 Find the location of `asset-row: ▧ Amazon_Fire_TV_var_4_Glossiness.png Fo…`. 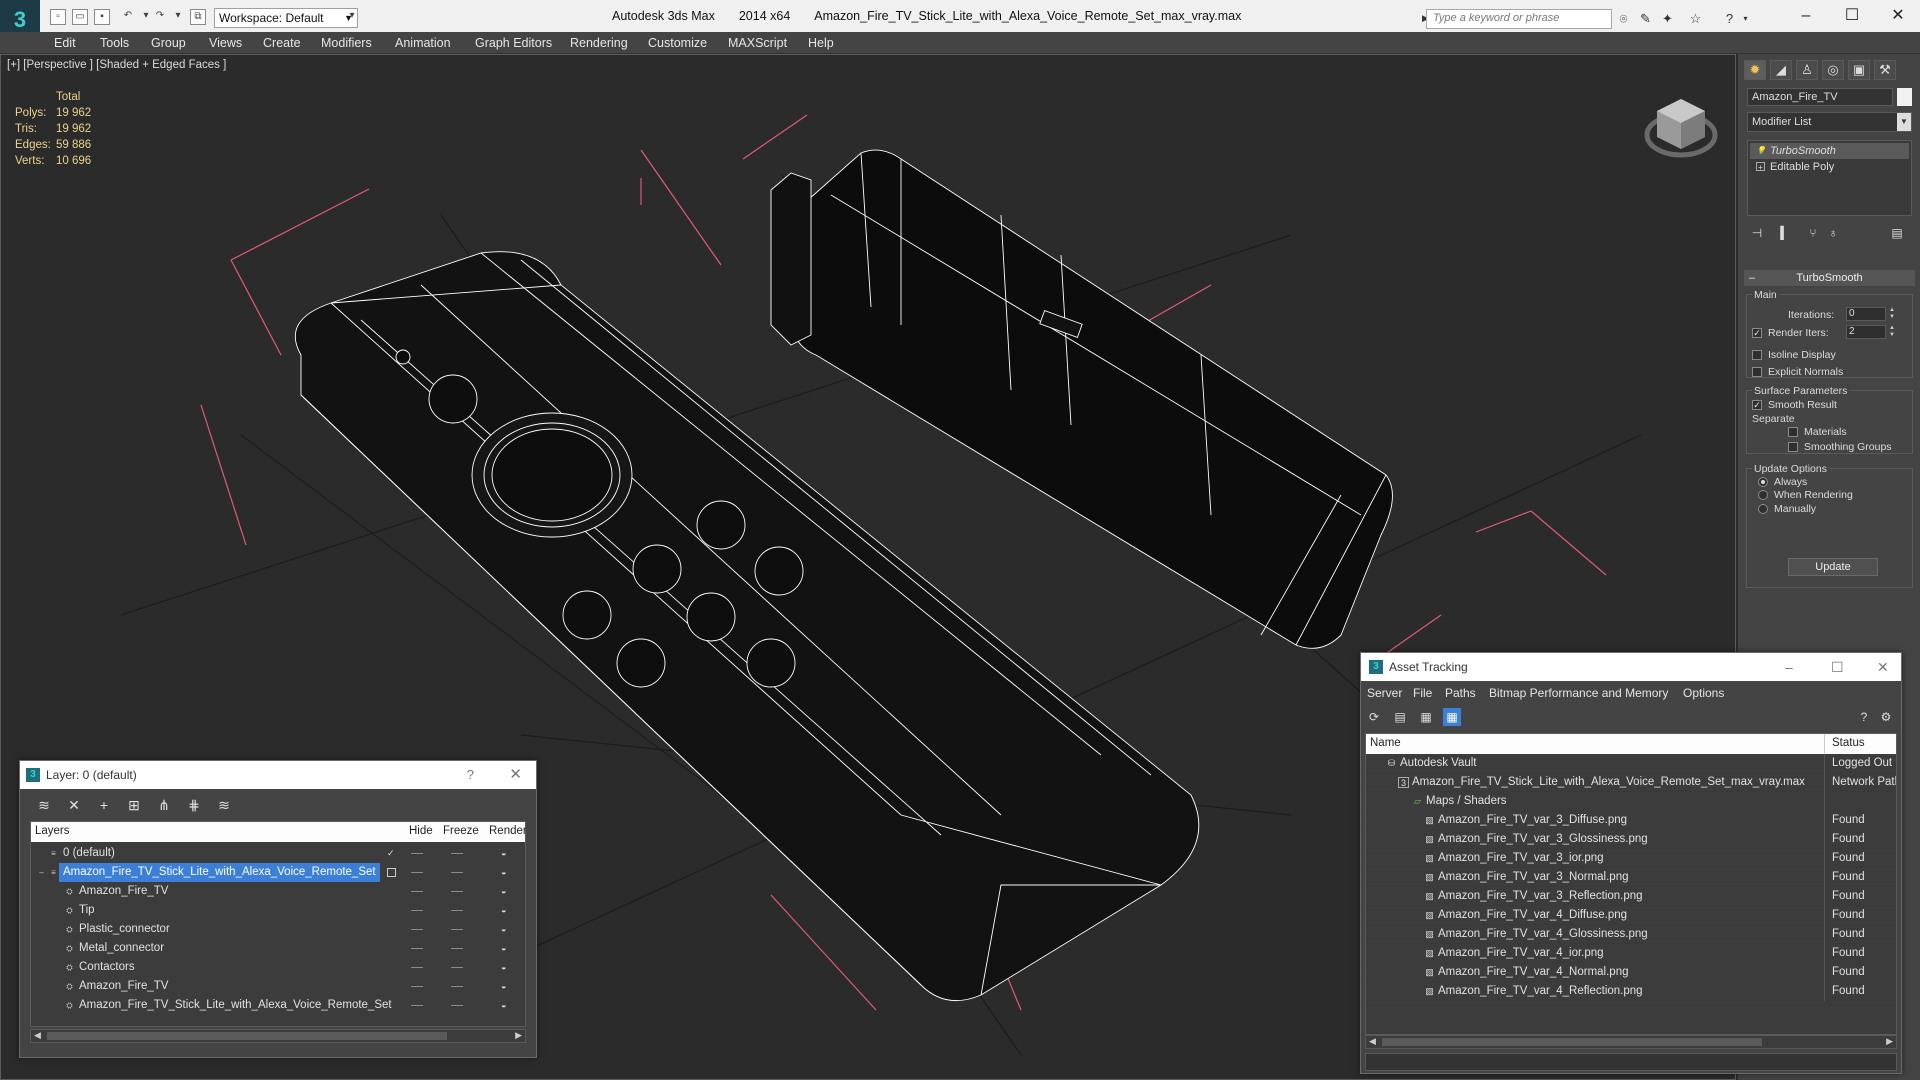

asset-row: ▧ Amazon_Fire_TV_var_4_Glossiness.png Fo… is located at coordinates (1631, 934).